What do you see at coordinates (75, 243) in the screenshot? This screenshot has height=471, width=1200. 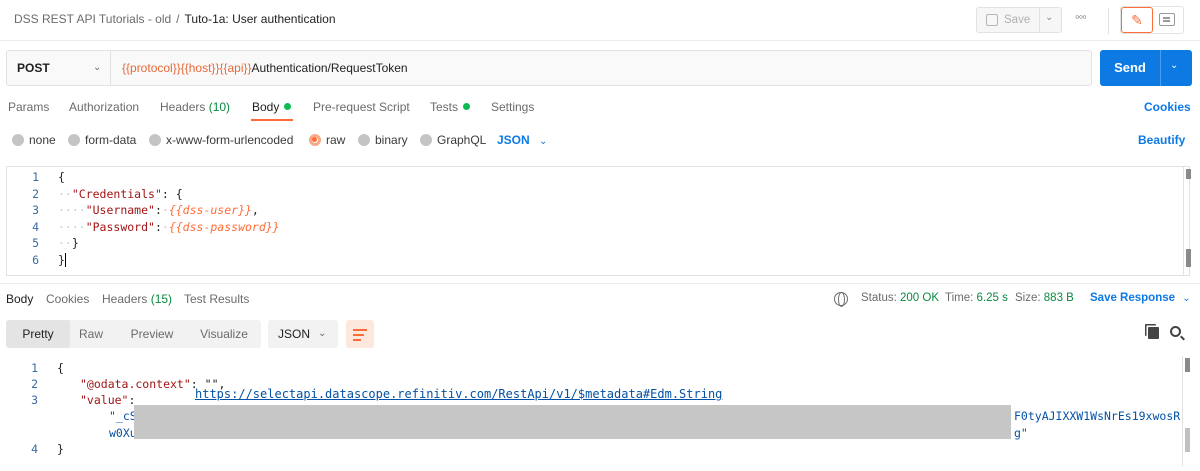 I see `inner-close-brace: }` at bounding box center [75, 243].